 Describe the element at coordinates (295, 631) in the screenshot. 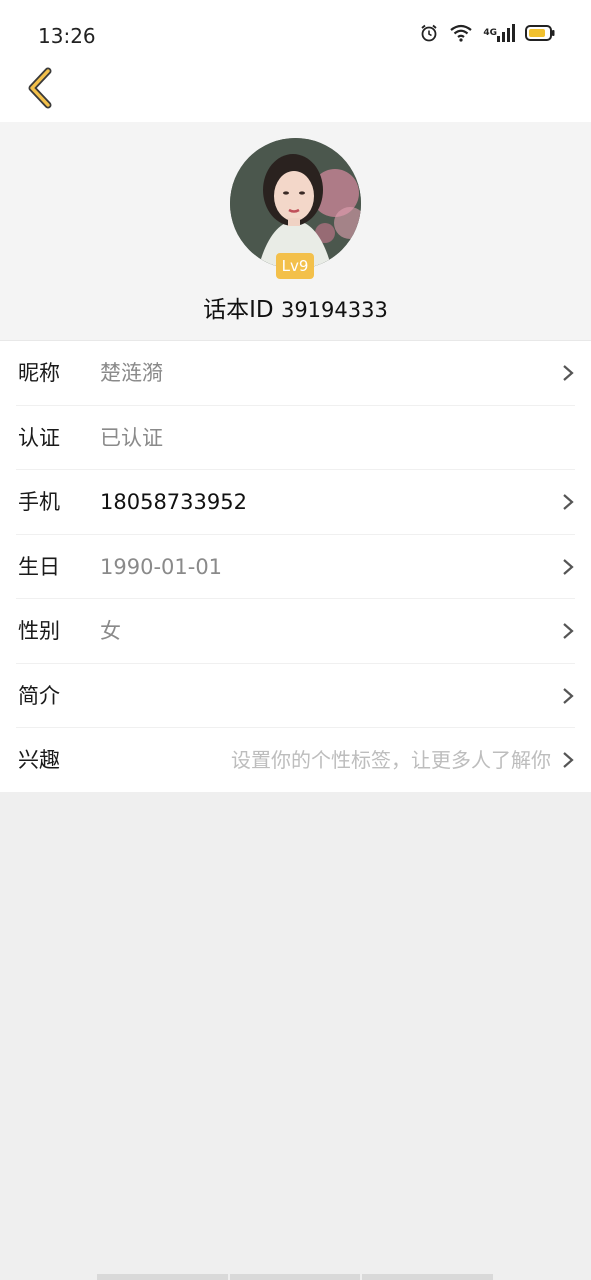

I see `row-gender: 性别 女` at that location.